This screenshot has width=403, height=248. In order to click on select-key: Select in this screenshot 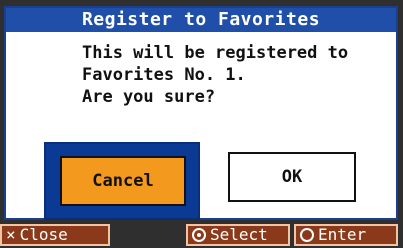, I will do `click(238, 235)`.